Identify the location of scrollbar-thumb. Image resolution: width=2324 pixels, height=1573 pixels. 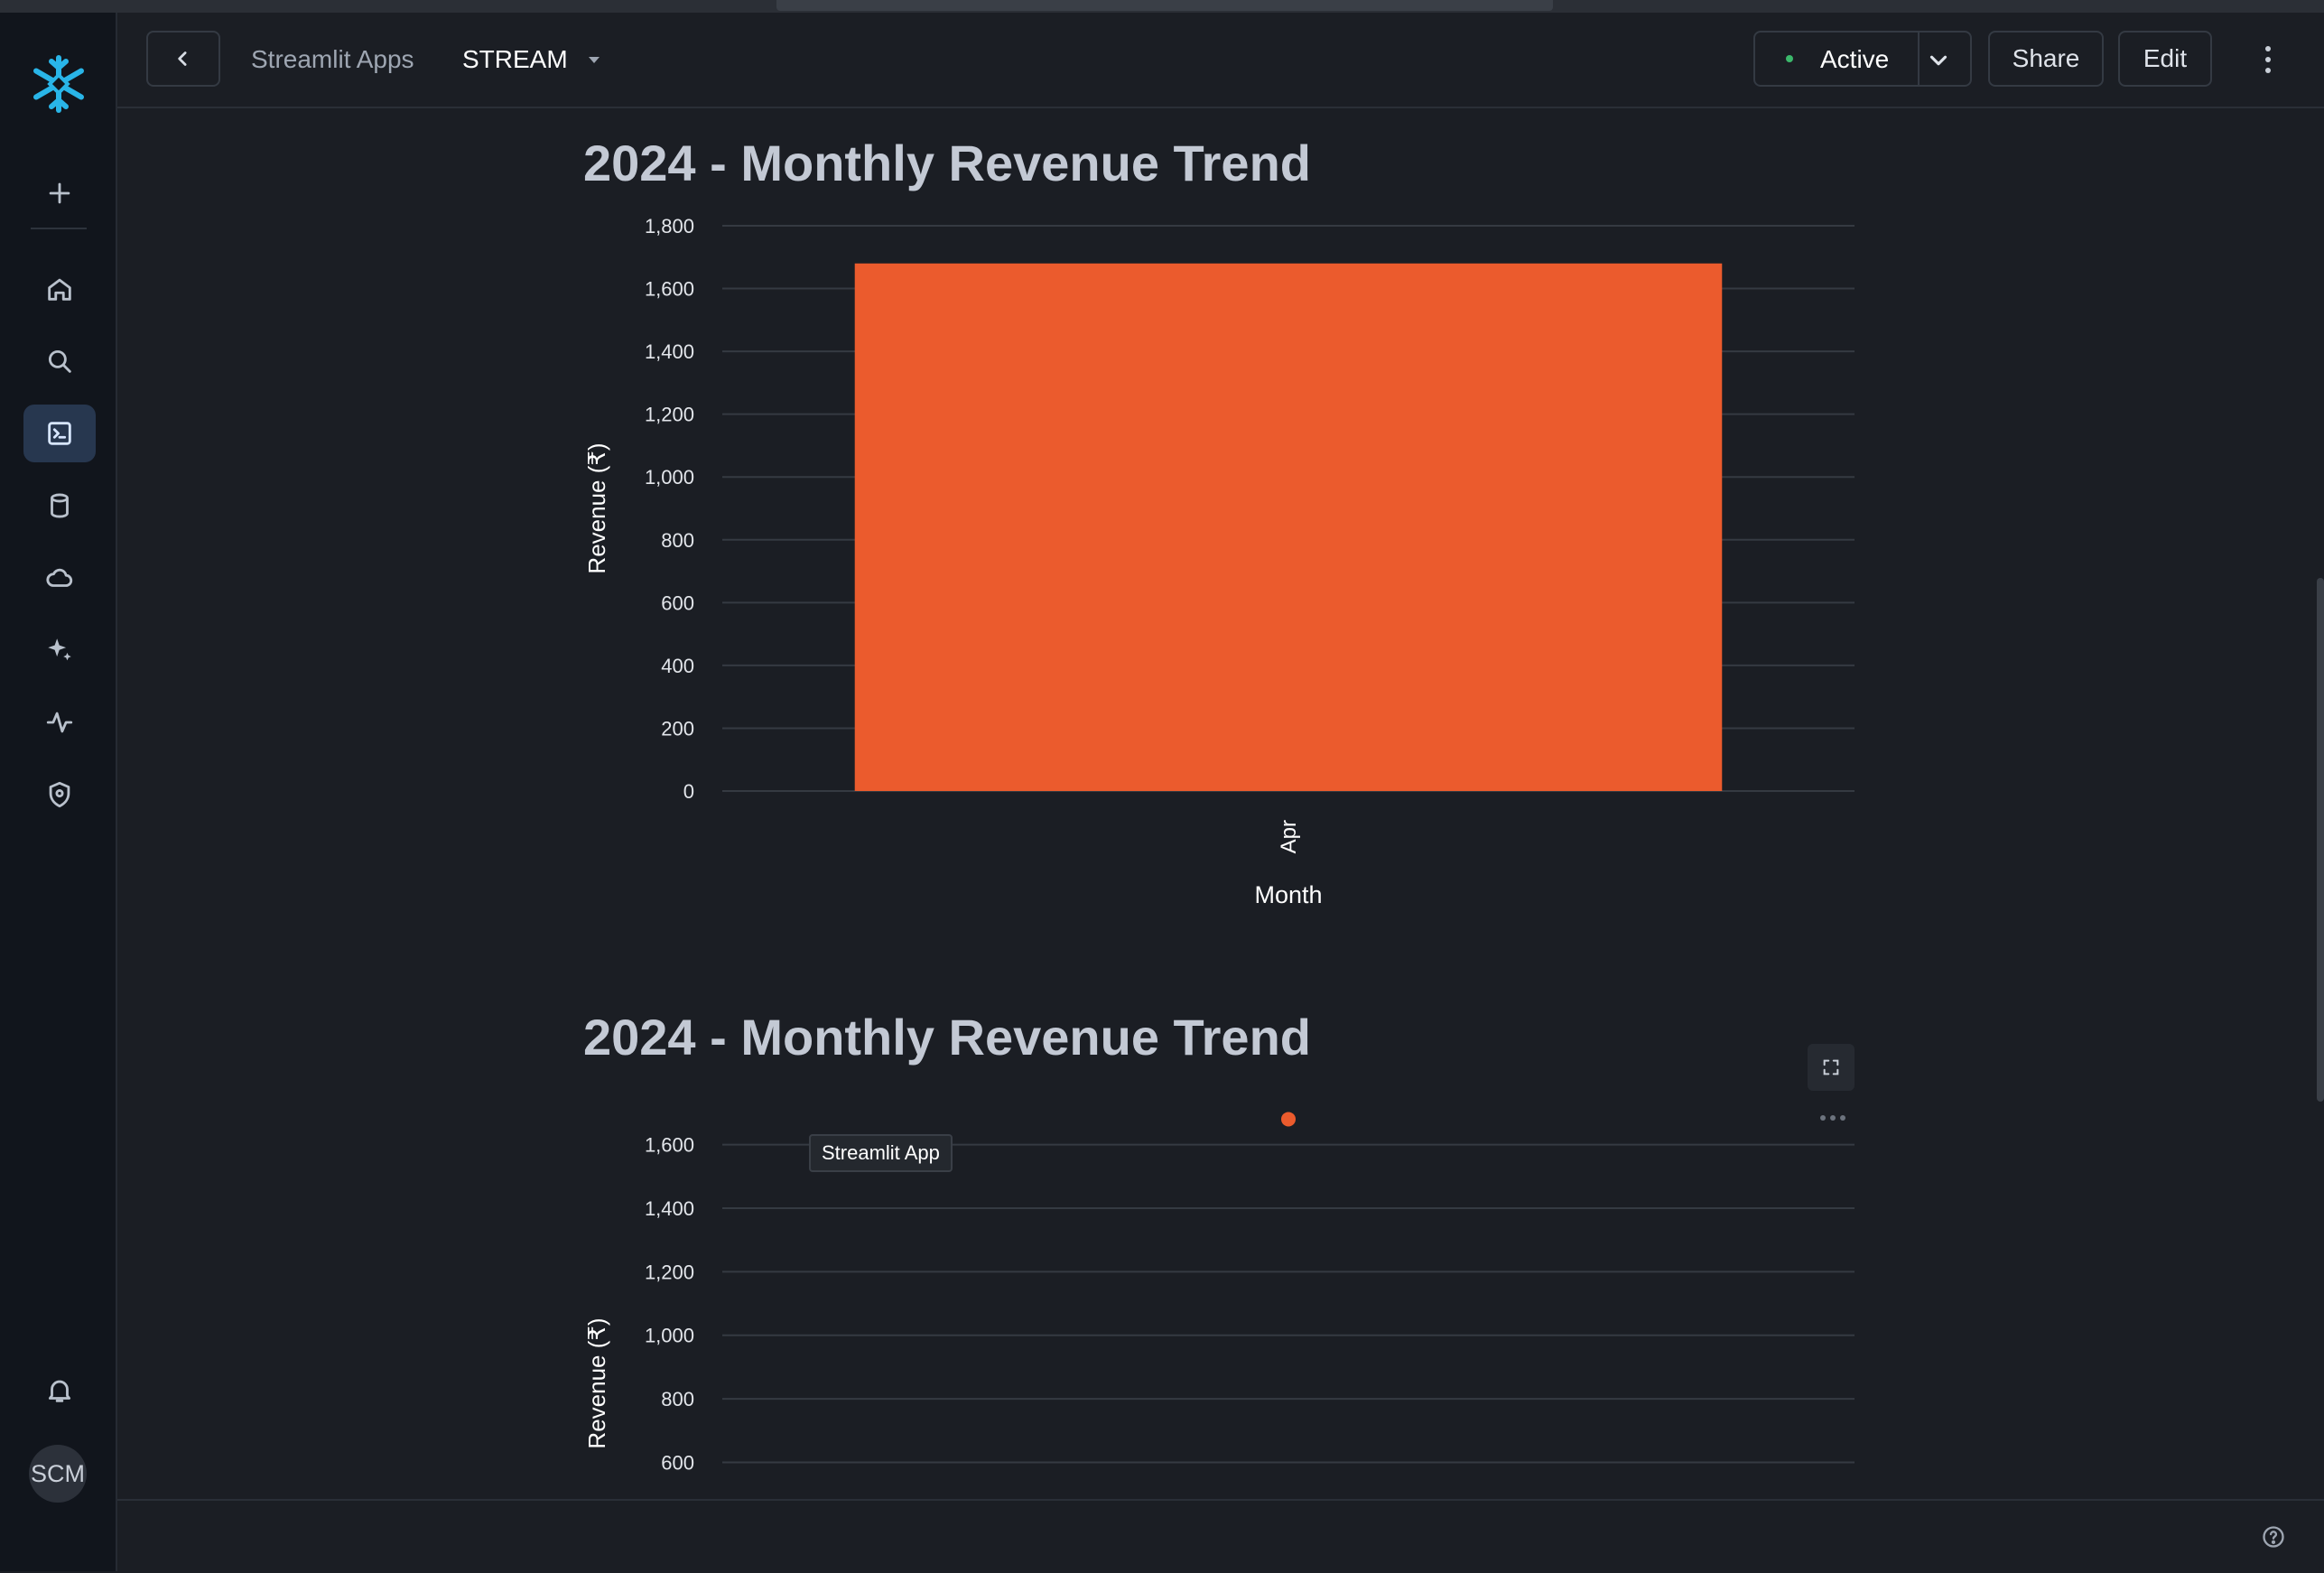
(2320, 840).